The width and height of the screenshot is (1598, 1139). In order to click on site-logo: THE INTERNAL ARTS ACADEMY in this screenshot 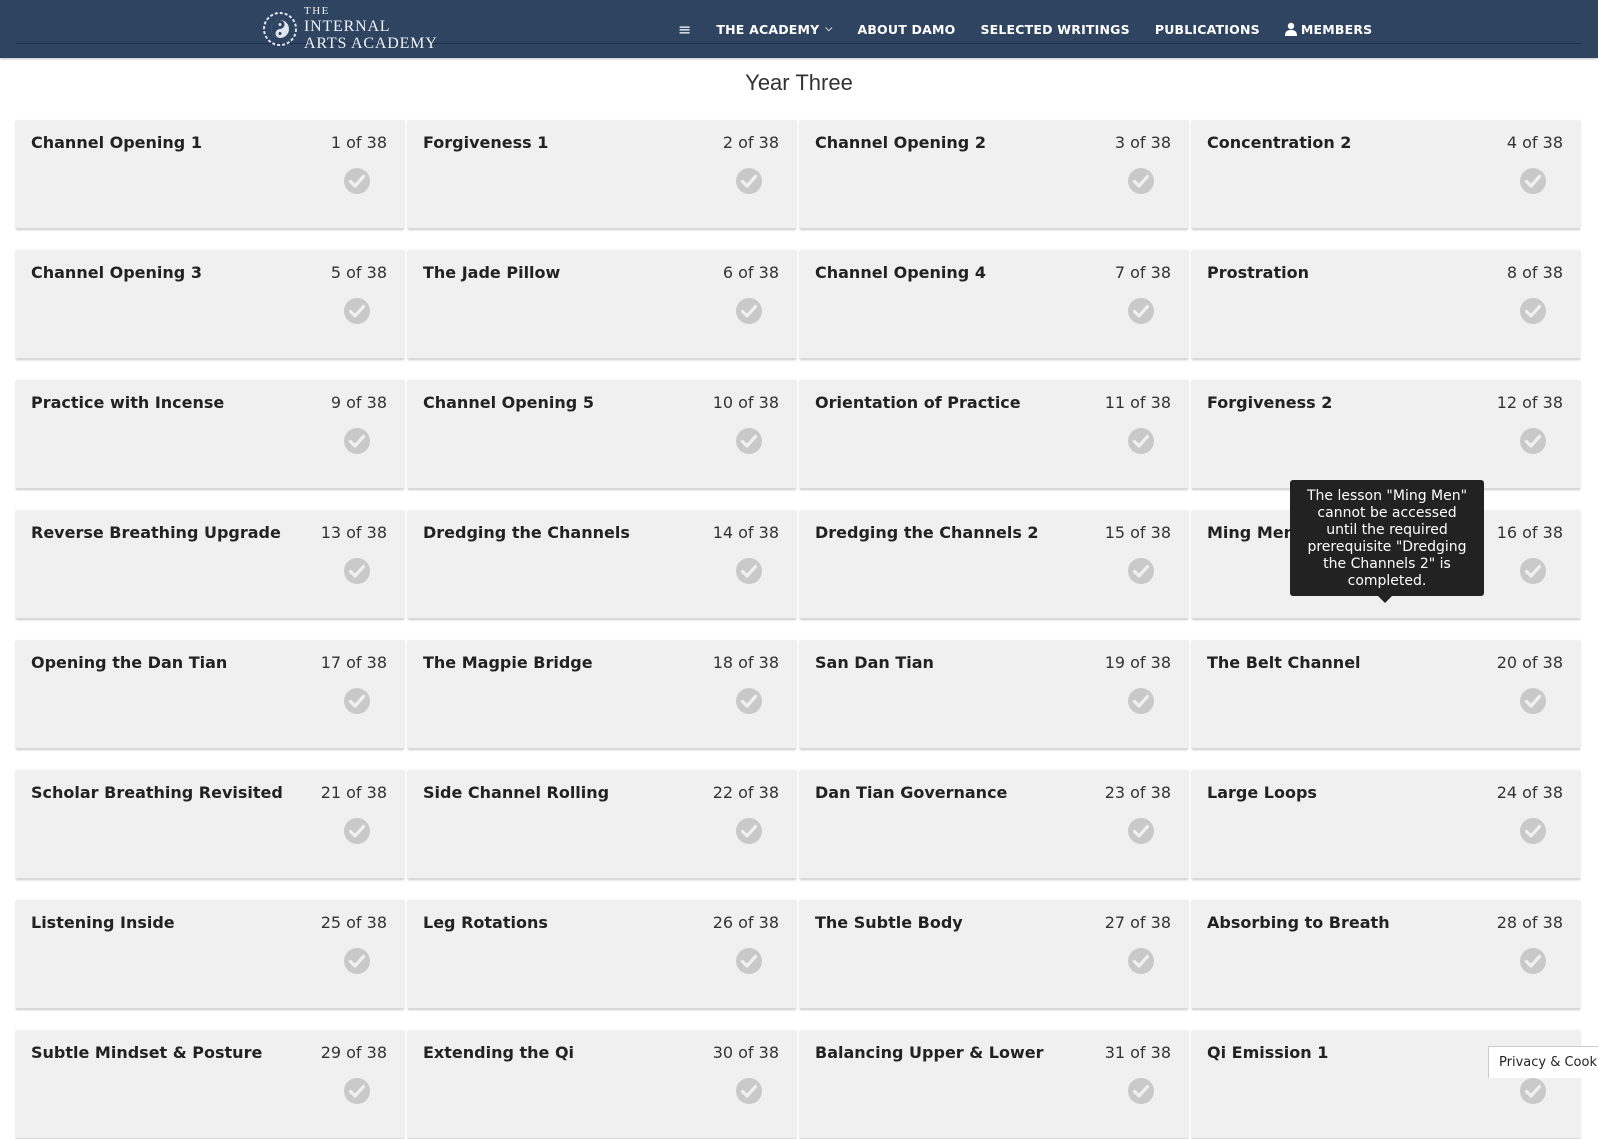, I will do `click(350, 29)`.